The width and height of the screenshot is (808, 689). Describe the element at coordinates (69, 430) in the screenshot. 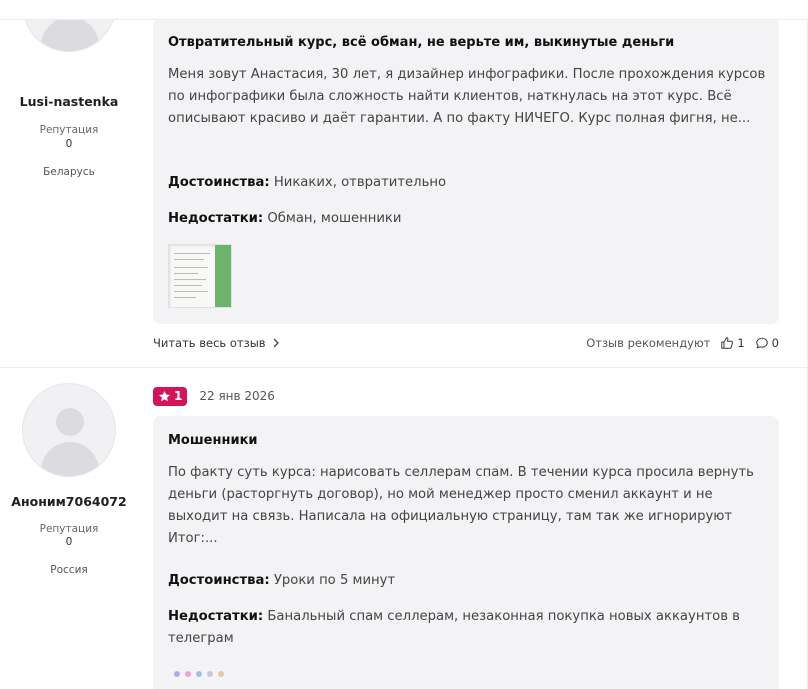

I see `user-avatar-icon` at that location.